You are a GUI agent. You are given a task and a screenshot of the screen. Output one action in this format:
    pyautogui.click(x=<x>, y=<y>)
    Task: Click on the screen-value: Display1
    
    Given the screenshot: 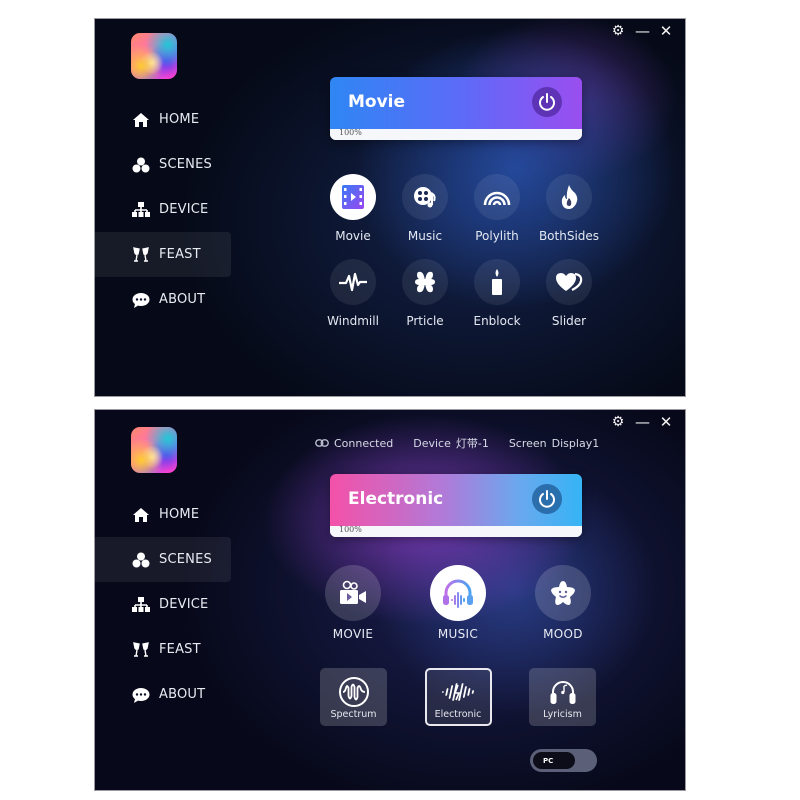 What is the action you would take?
    pyautogui.click(x=575, y=443)
    